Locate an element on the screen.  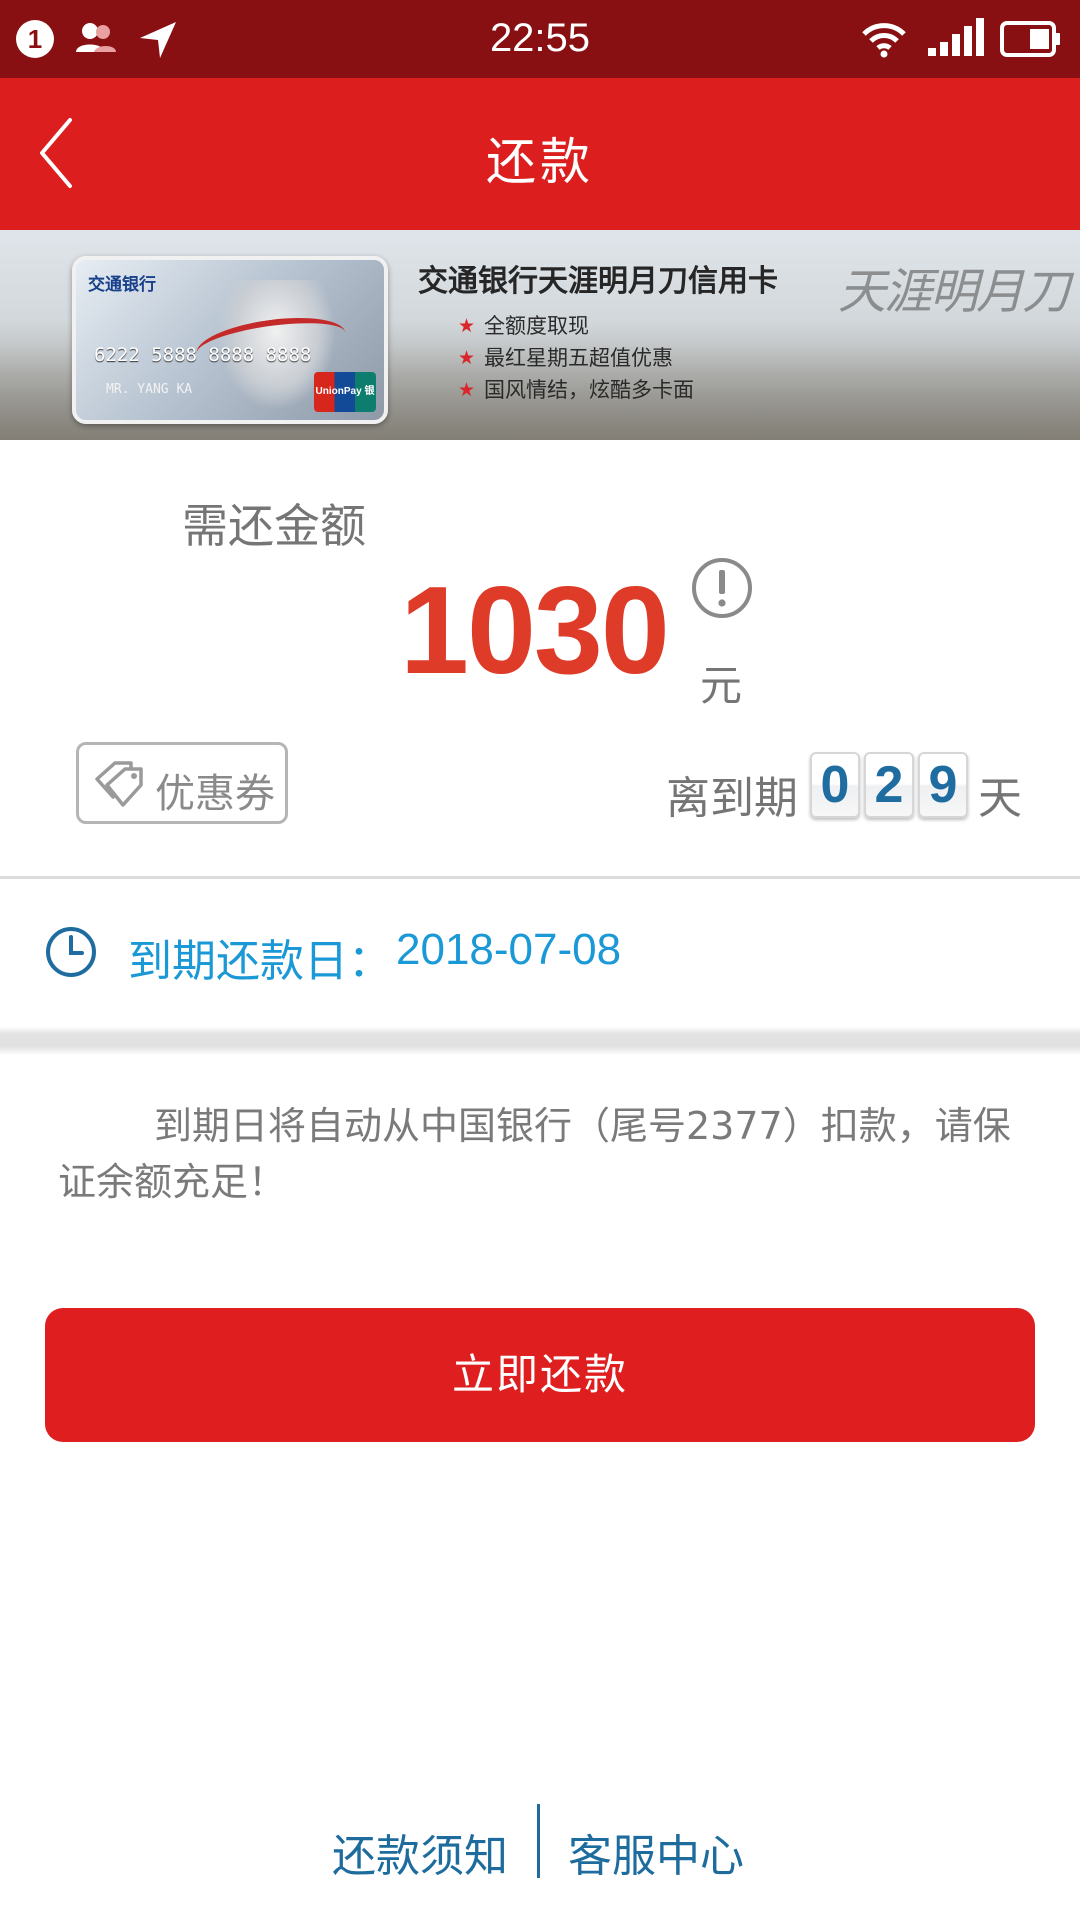
due-date-row: 到期还款日： 2018-07-08 is located at coordinates (540, 953).